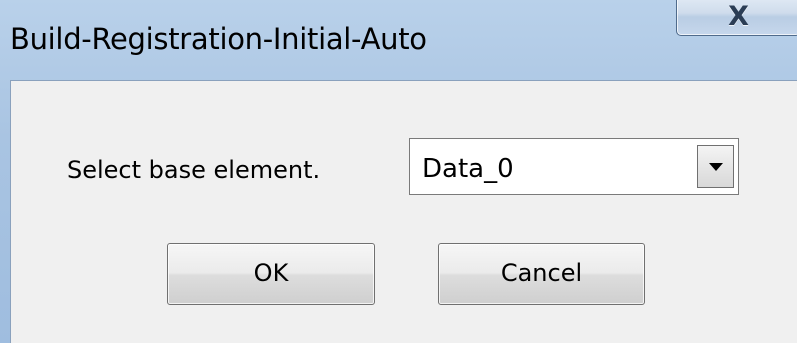 This screenshot has width=797, height=343. I want to click on cancel-button: Cancel, so click(541, 274).